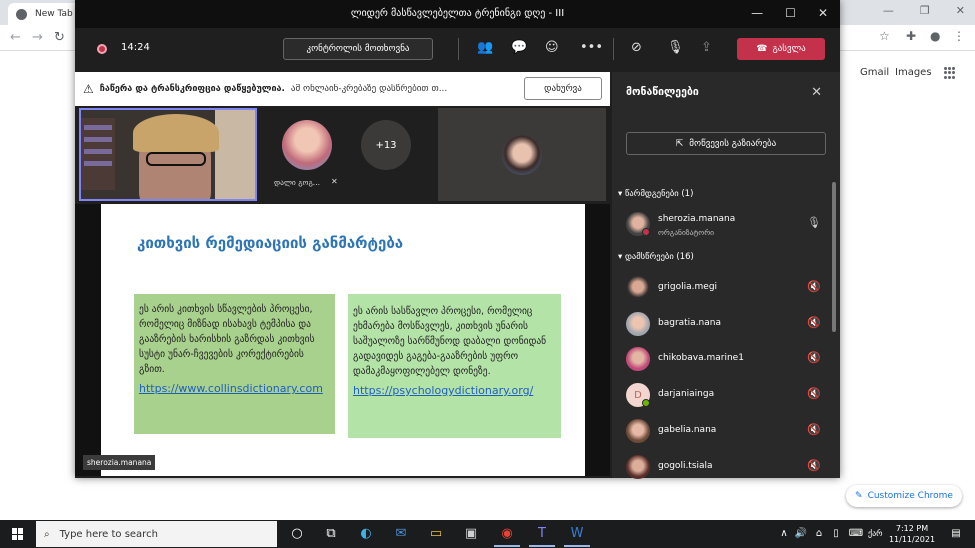  Describe the element at coordinates (119, 462) in the screenshot. I see `presenter-name-label: sherozia.manana` at that location.